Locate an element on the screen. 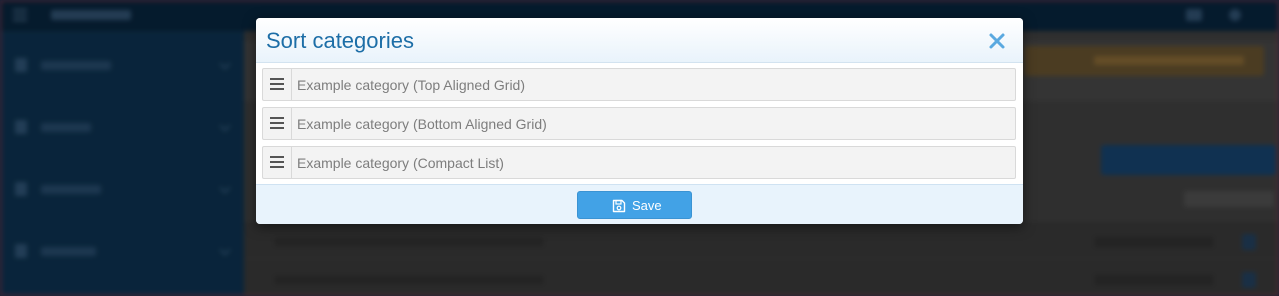 The width and height of the screenshot is (1279, 296). list-item: Example category (Bottom Aligned Grid) is located at coordinates (639, 123).